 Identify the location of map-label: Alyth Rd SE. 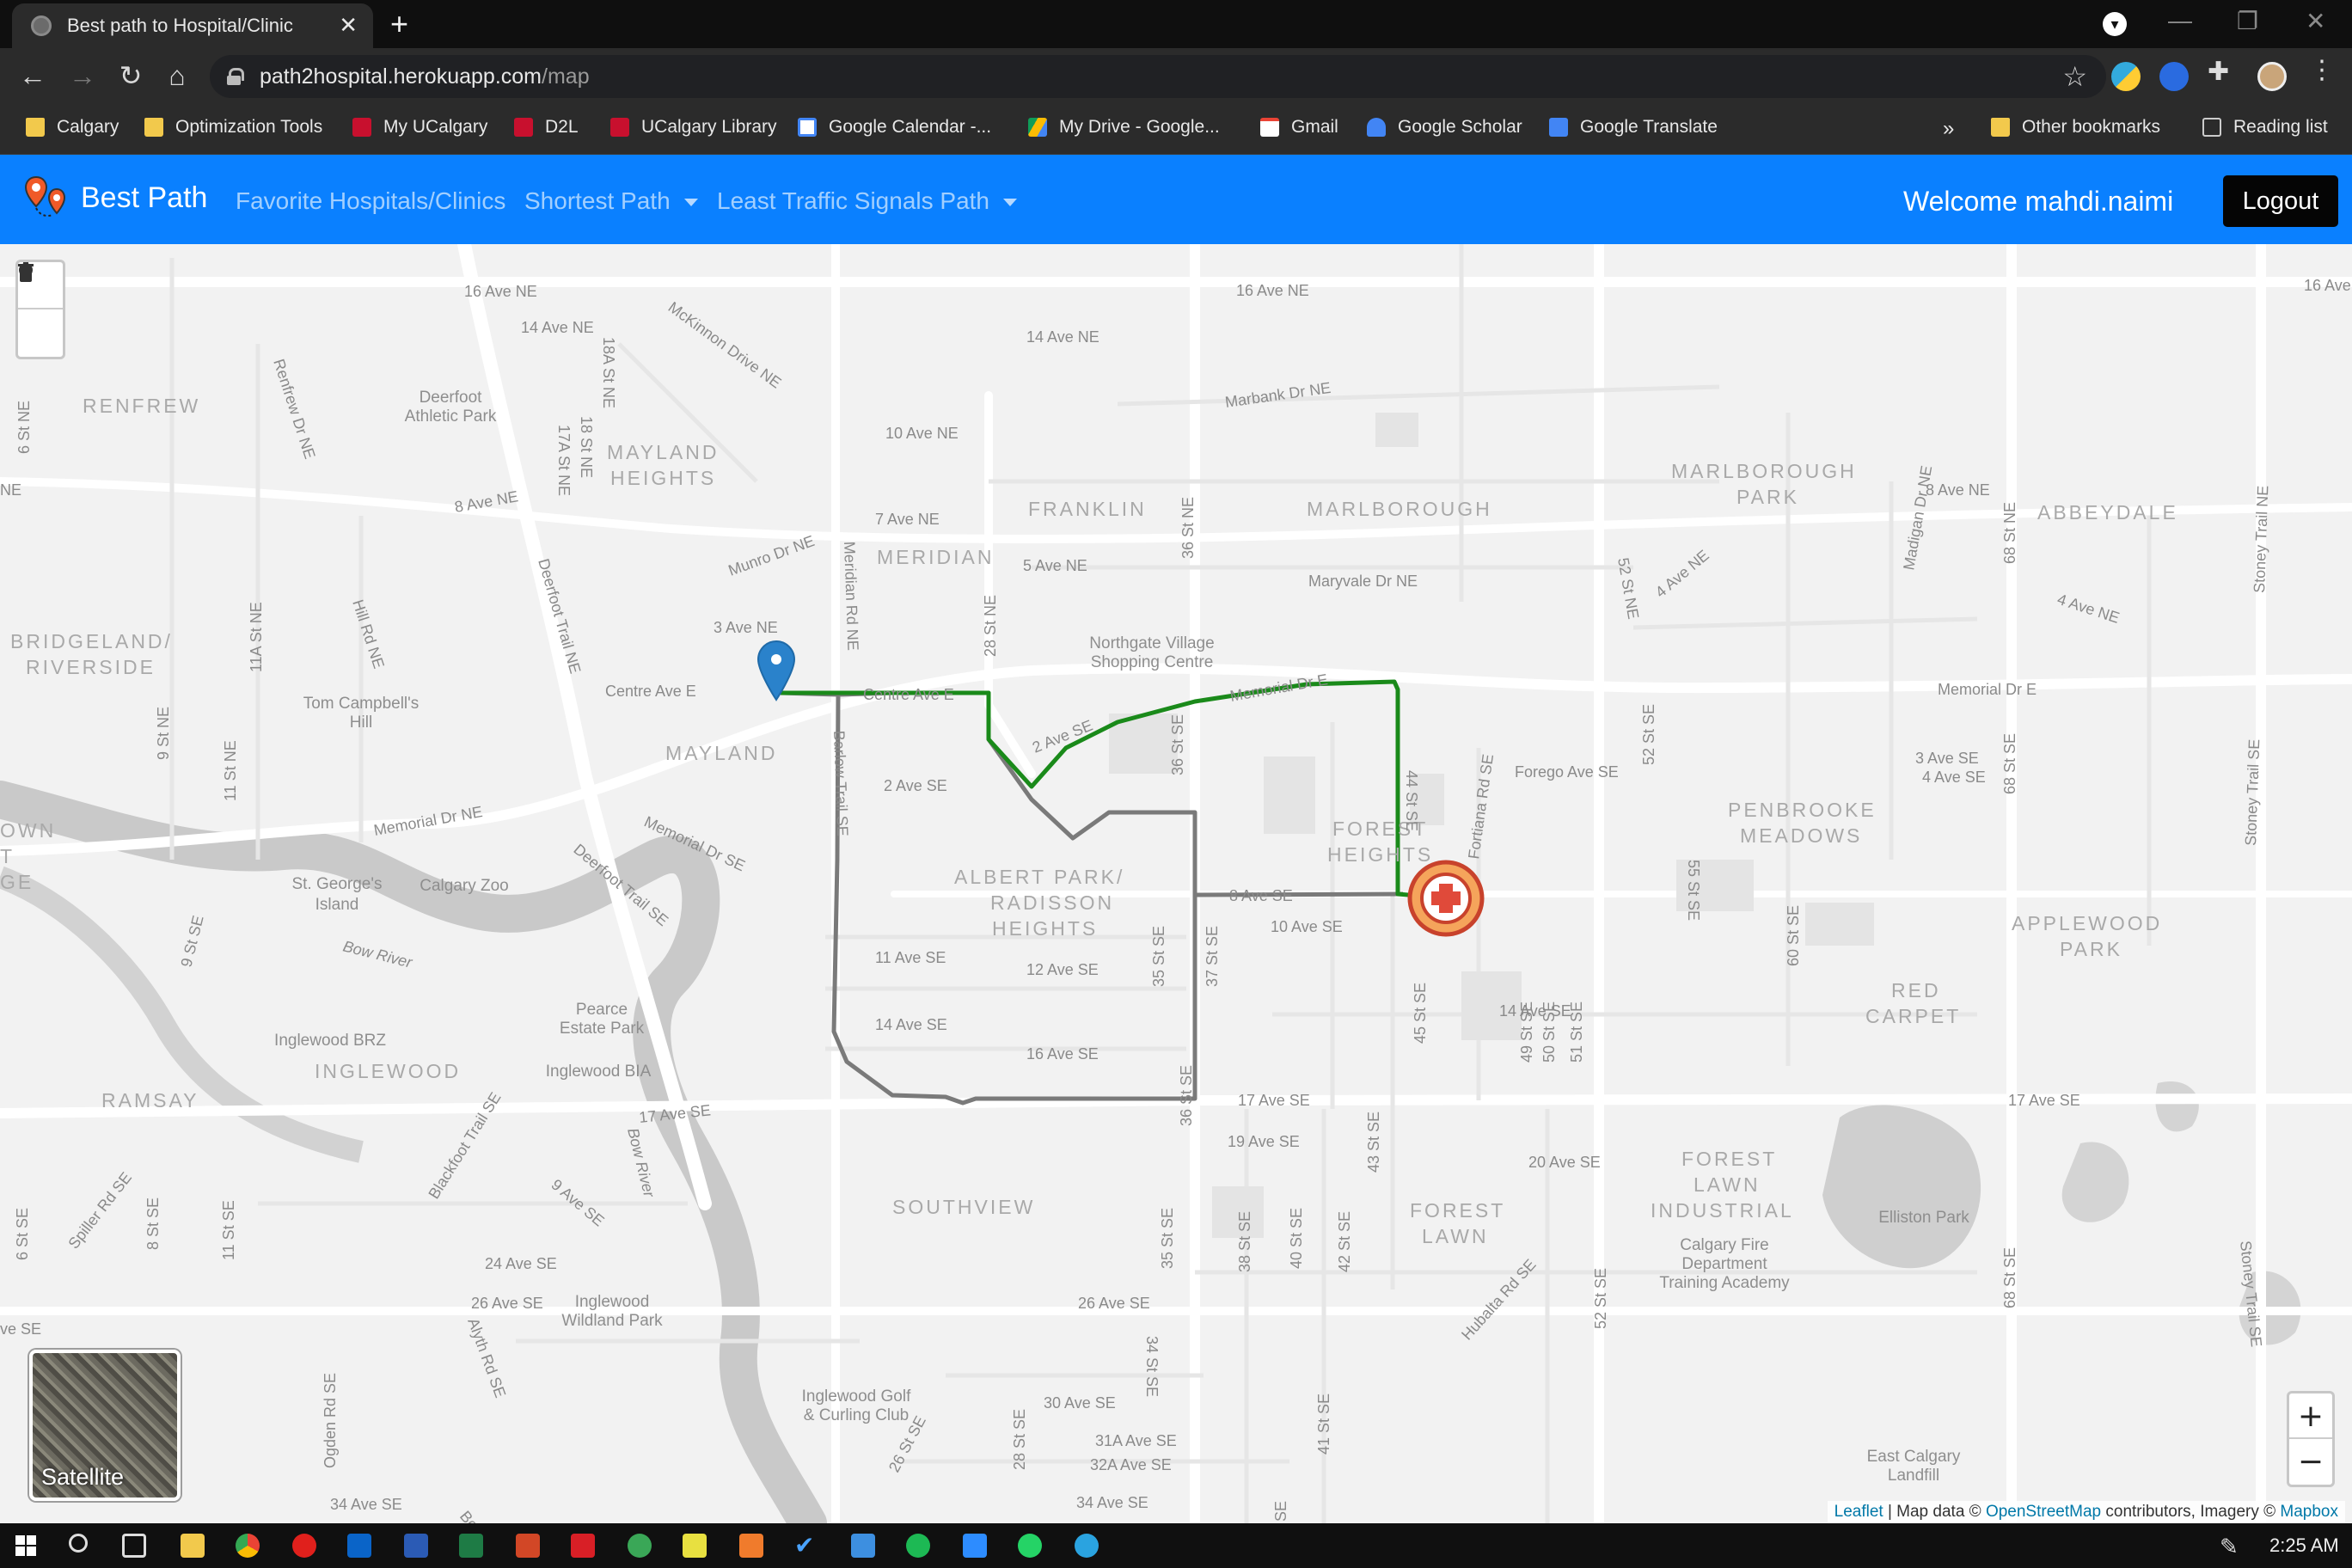
(486, 1358).